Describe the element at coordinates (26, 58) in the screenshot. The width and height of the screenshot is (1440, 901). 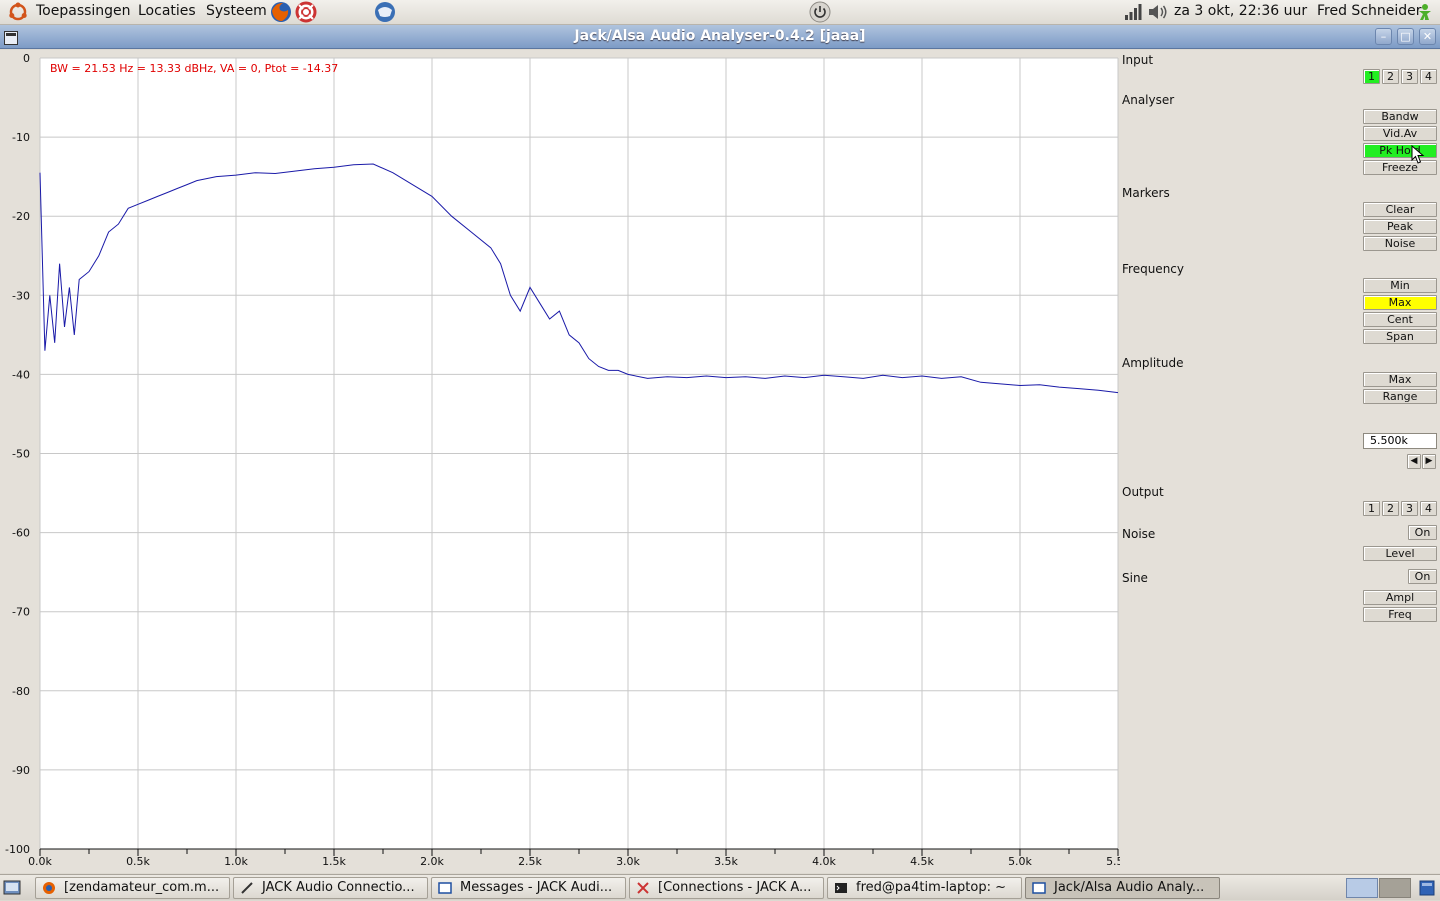
I see `y-tick-label: 0` at that location.